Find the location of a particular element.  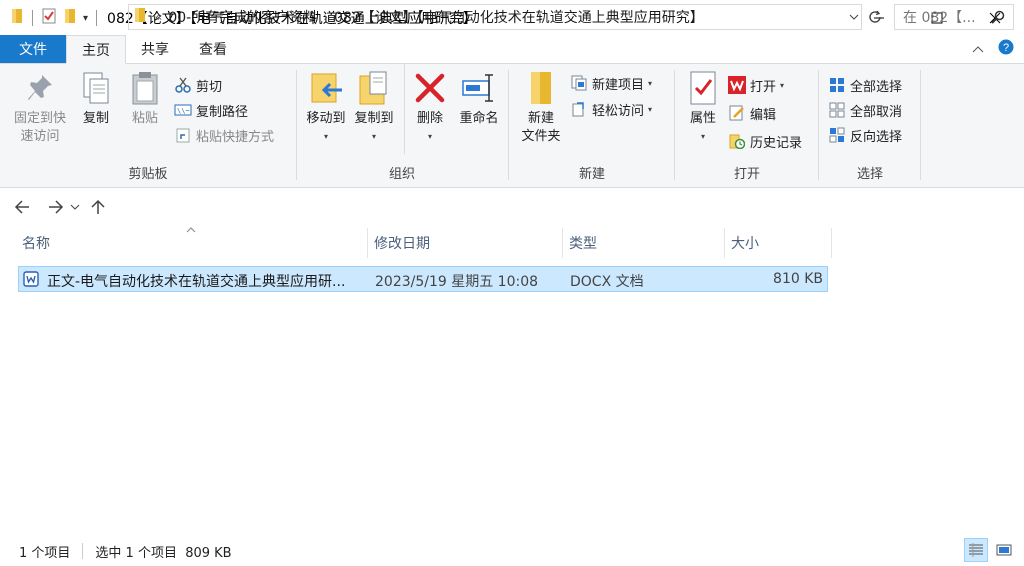

status-bar: 1 个项目 选中 1 个项目 809 KB is located at coordinates (512, 551).